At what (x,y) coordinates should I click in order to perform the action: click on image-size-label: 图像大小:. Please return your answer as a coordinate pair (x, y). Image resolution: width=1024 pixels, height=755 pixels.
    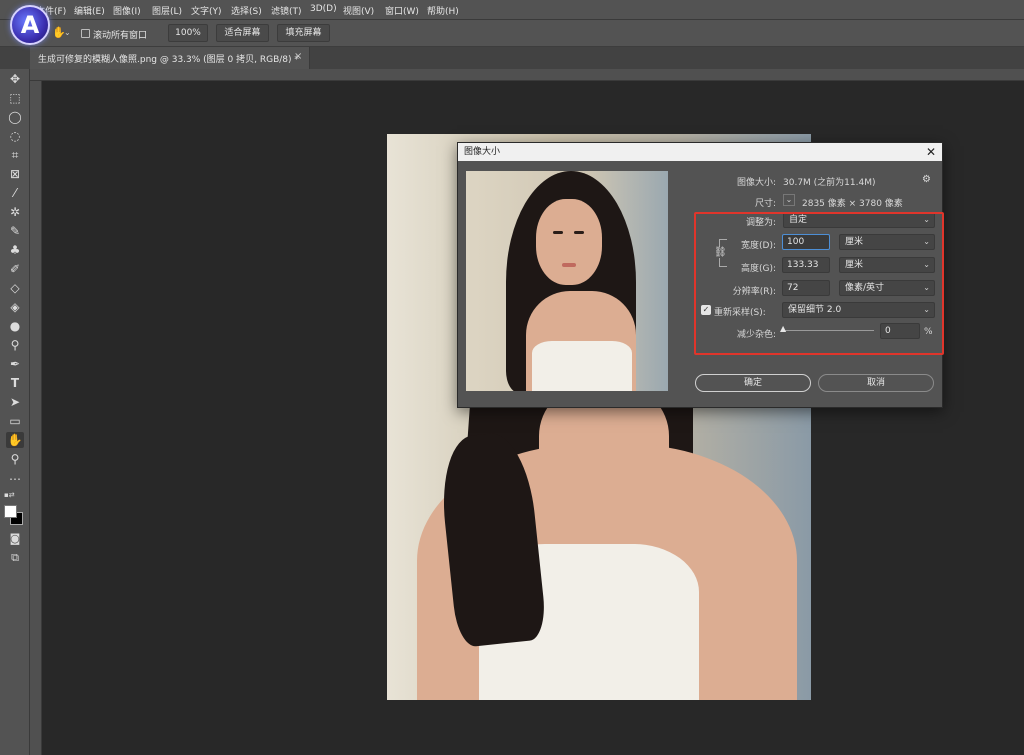
    Looking at the image, I should click on (756, 183).